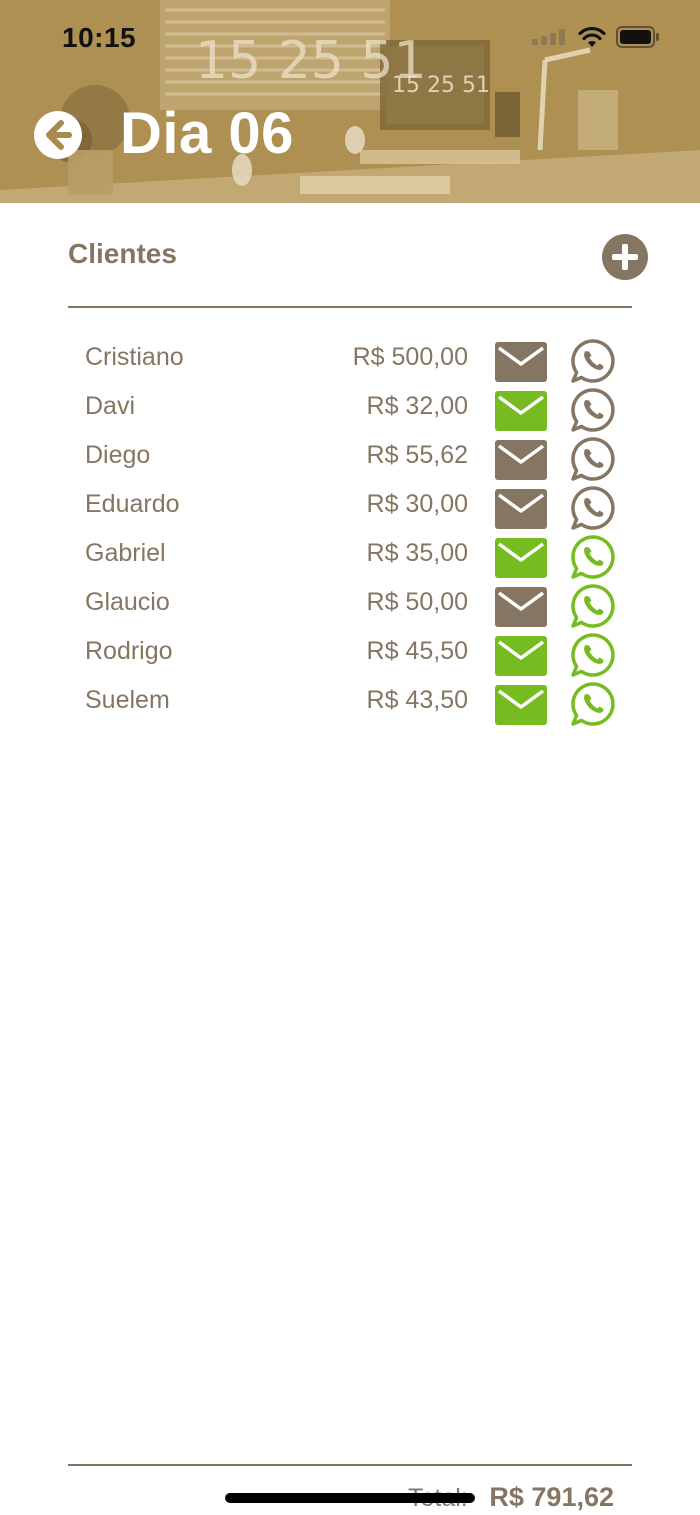 This screenshot has height=1515, width=700. What do you see at coordinates (417, 455) in the screenshot?
I see `client-amount: R$ 55,62` at bounding box center [417, 455].